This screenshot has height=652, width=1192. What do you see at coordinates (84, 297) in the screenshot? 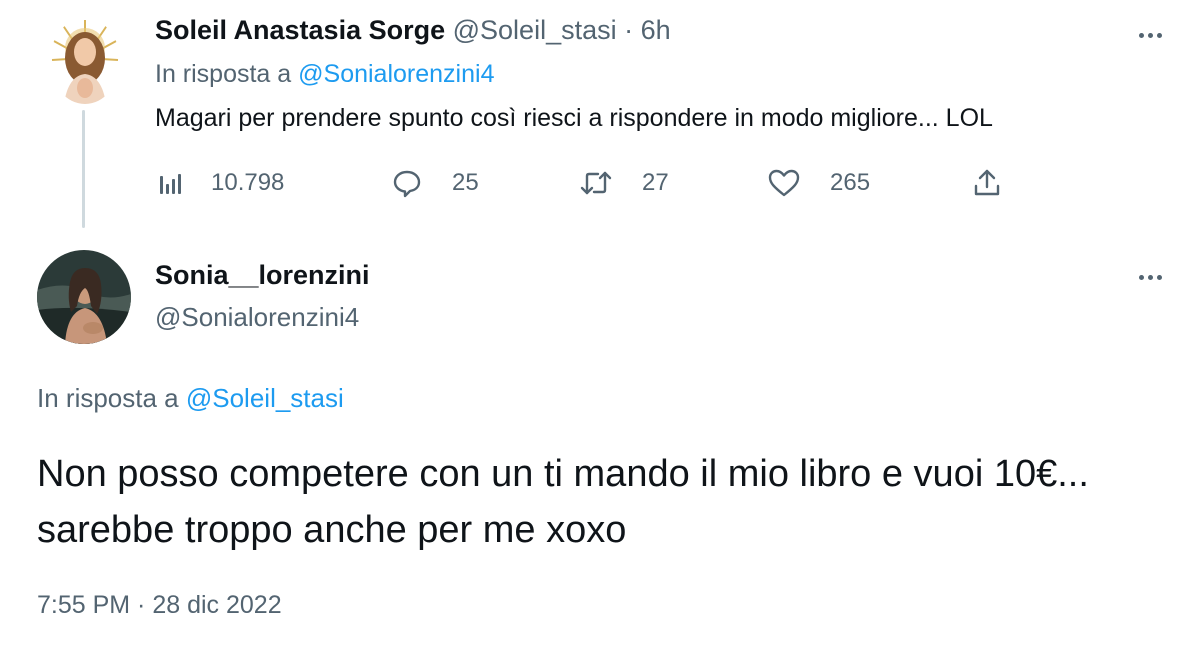
I see `avatar-sonia` at bounding box center [84, 297].